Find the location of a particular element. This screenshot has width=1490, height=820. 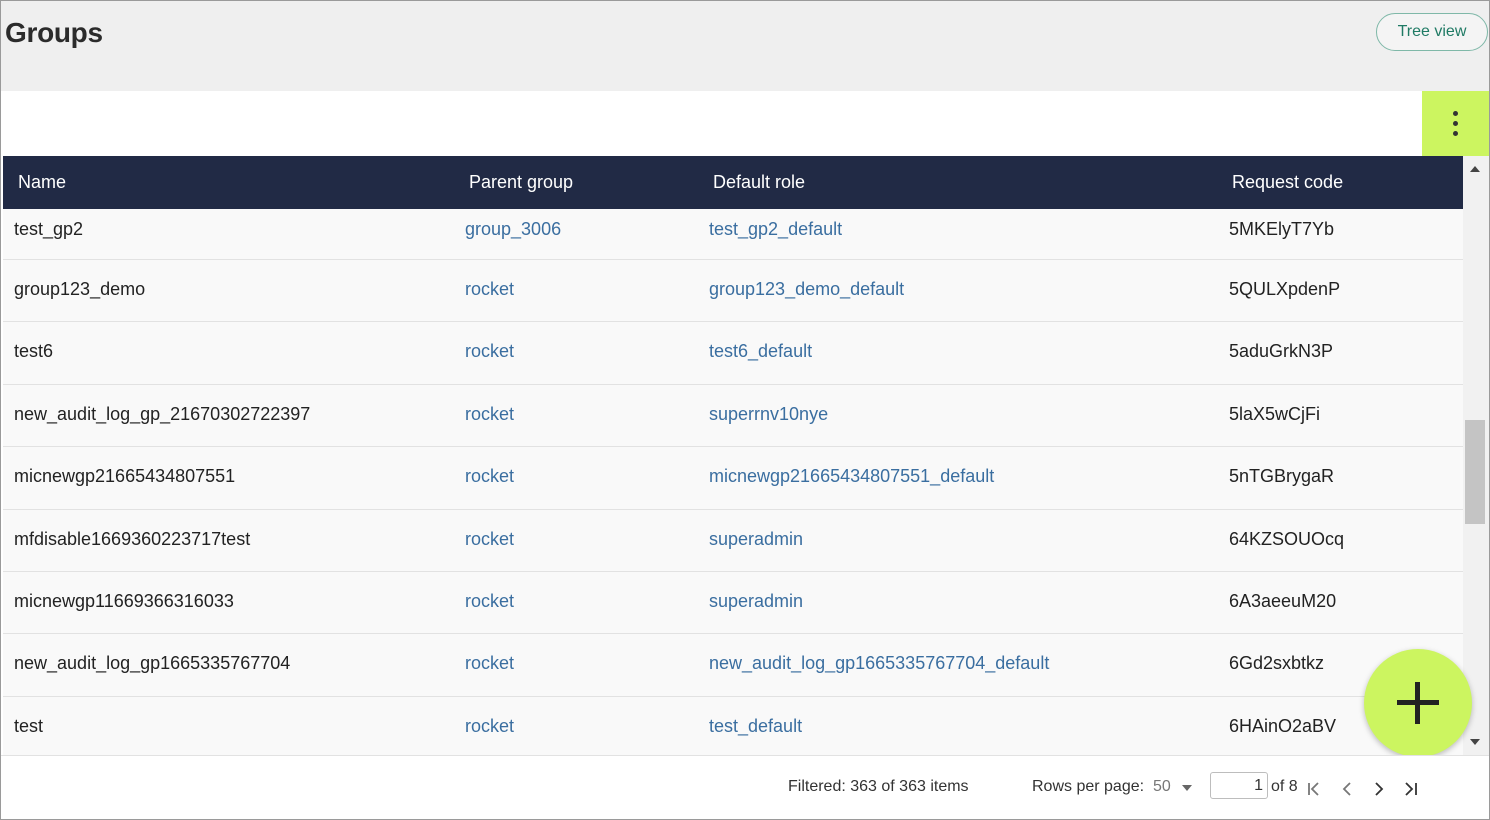

default-role-link: test6_default is located at coordinates (760, 351).